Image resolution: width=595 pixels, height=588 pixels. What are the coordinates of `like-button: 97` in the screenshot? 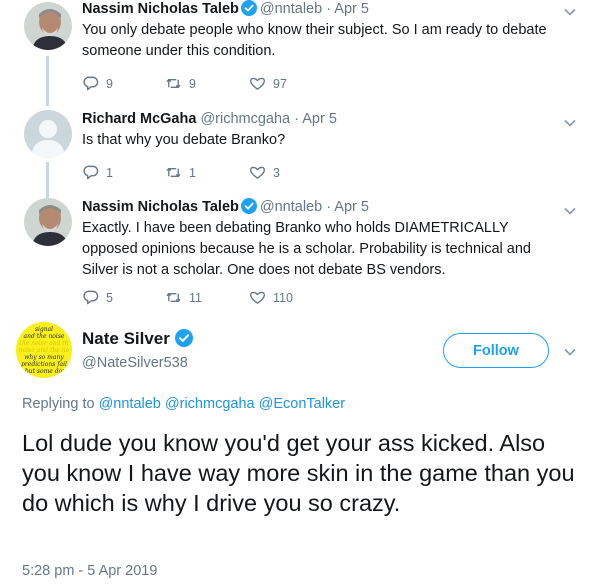 It's located at (268, 83).